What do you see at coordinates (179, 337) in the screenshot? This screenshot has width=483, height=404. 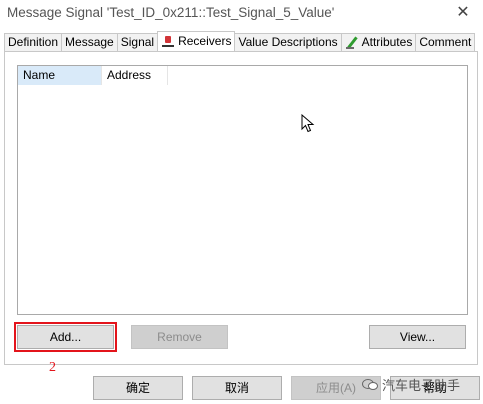 I see `remove-button: Remove` at bounding box center [179, 337].